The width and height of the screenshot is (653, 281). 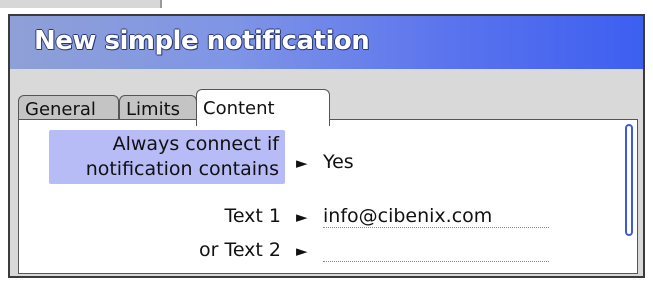 I want to click on text2-field, so click(x=436, y=250).